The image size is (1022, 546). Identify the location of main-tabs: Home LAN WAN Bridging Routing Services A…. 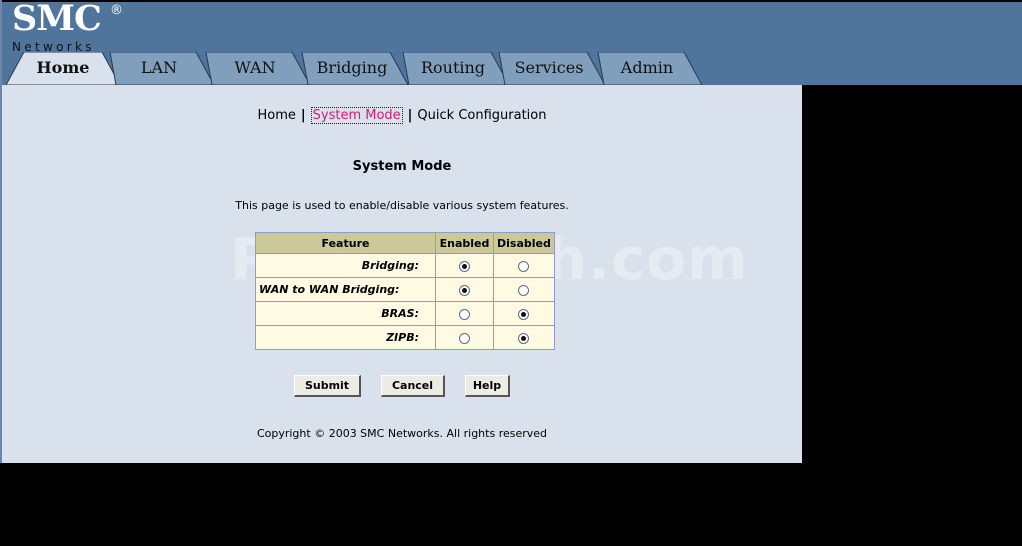
(355, 68).